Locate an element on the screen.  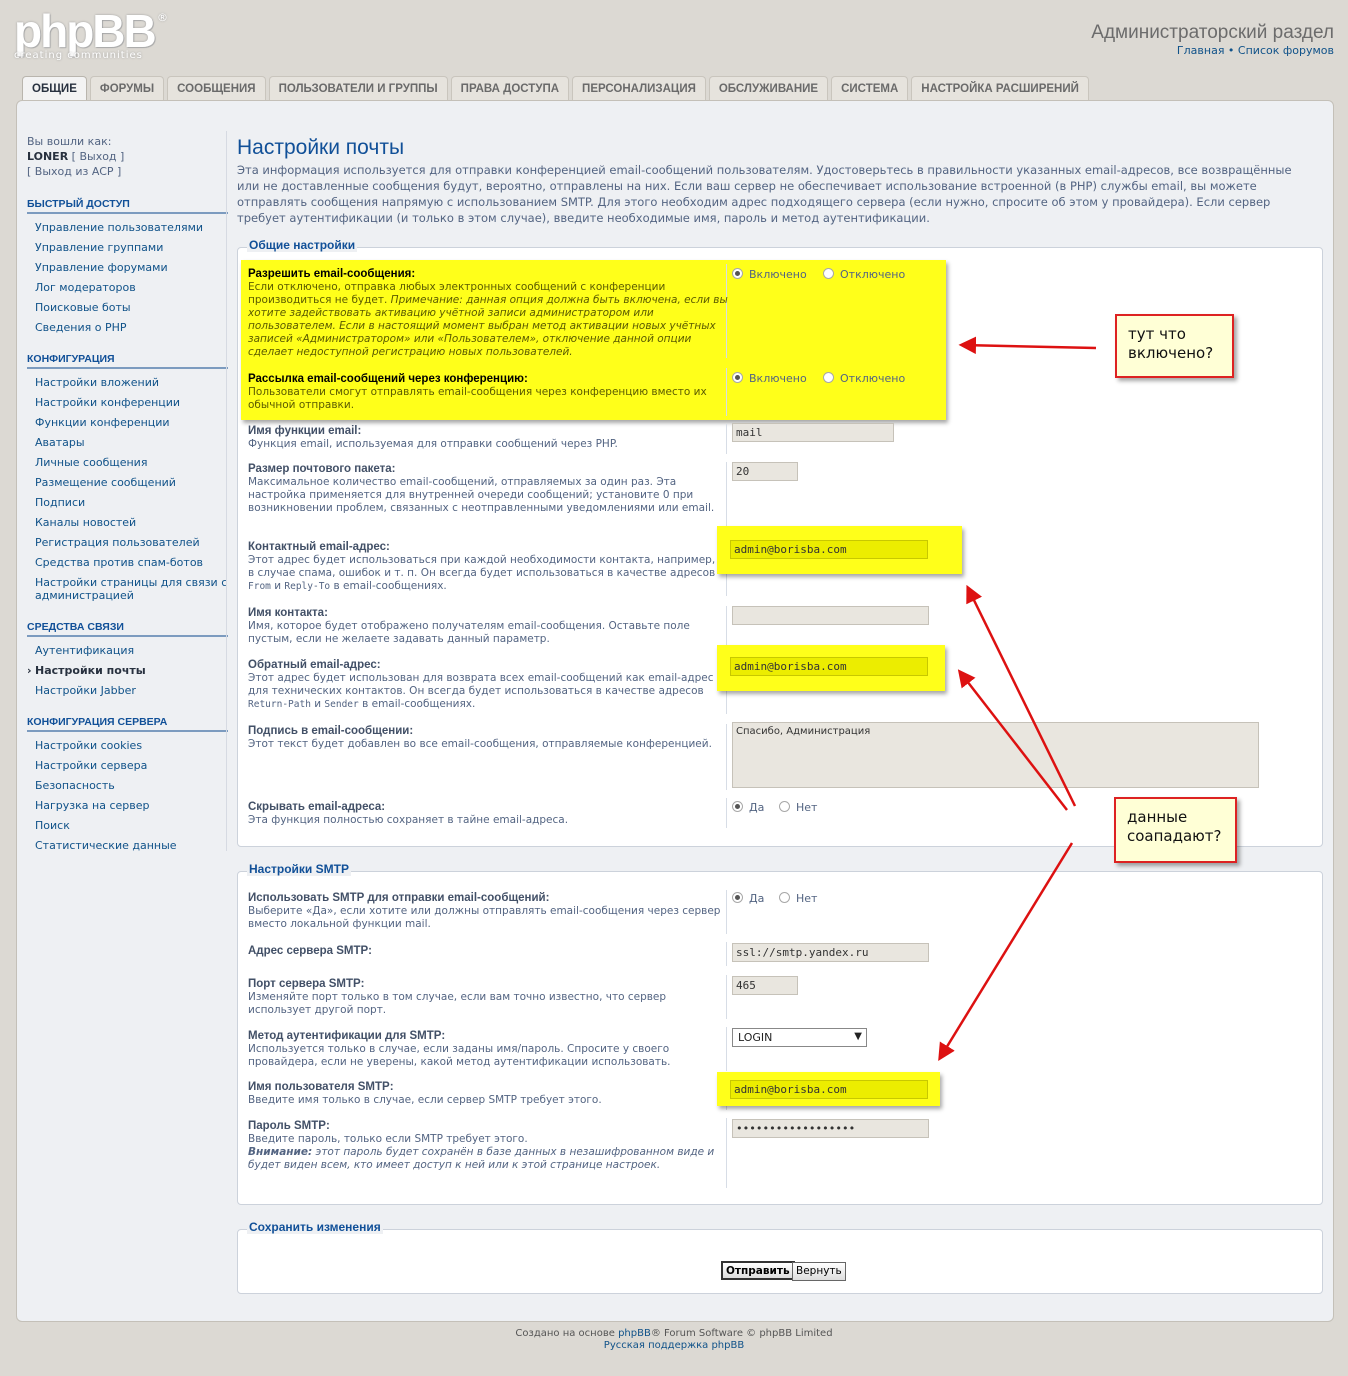
email-function-label: Имя функции email: is located at coordinates (305, 431).